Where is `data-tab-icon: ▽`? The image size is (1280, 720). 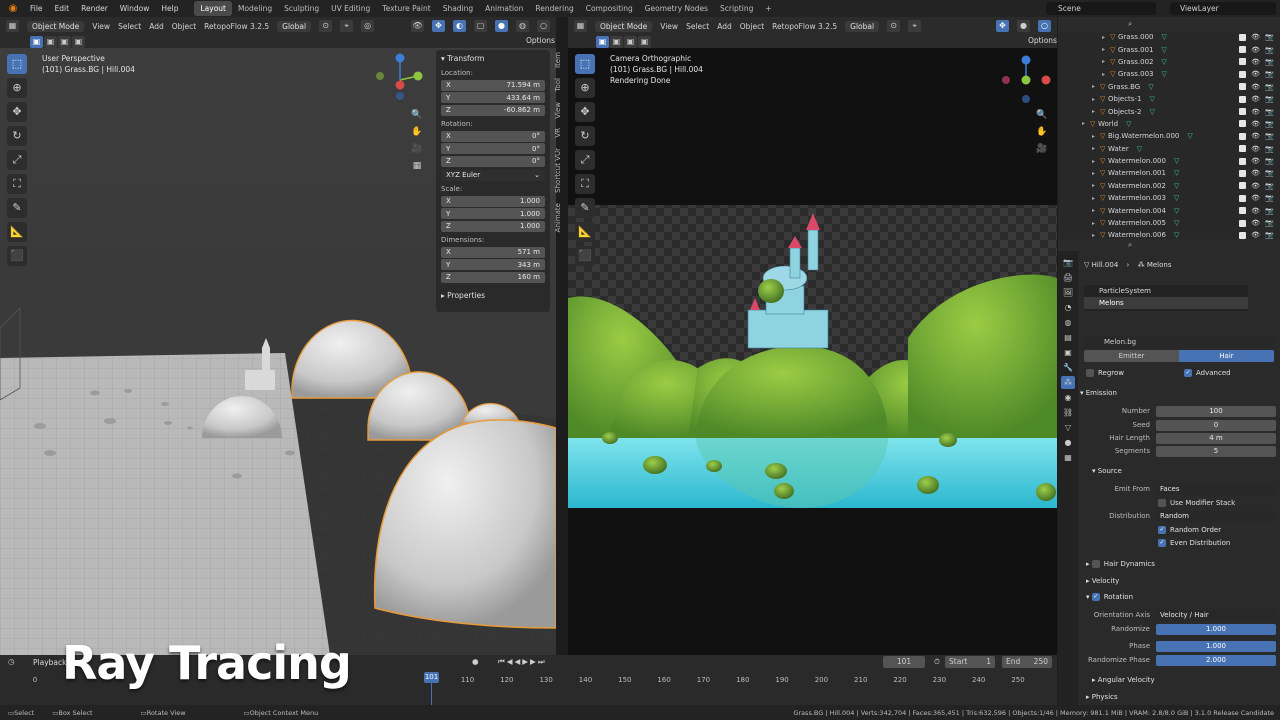
data-tab-icon: ▽ is located at coordinates (1068, 427).